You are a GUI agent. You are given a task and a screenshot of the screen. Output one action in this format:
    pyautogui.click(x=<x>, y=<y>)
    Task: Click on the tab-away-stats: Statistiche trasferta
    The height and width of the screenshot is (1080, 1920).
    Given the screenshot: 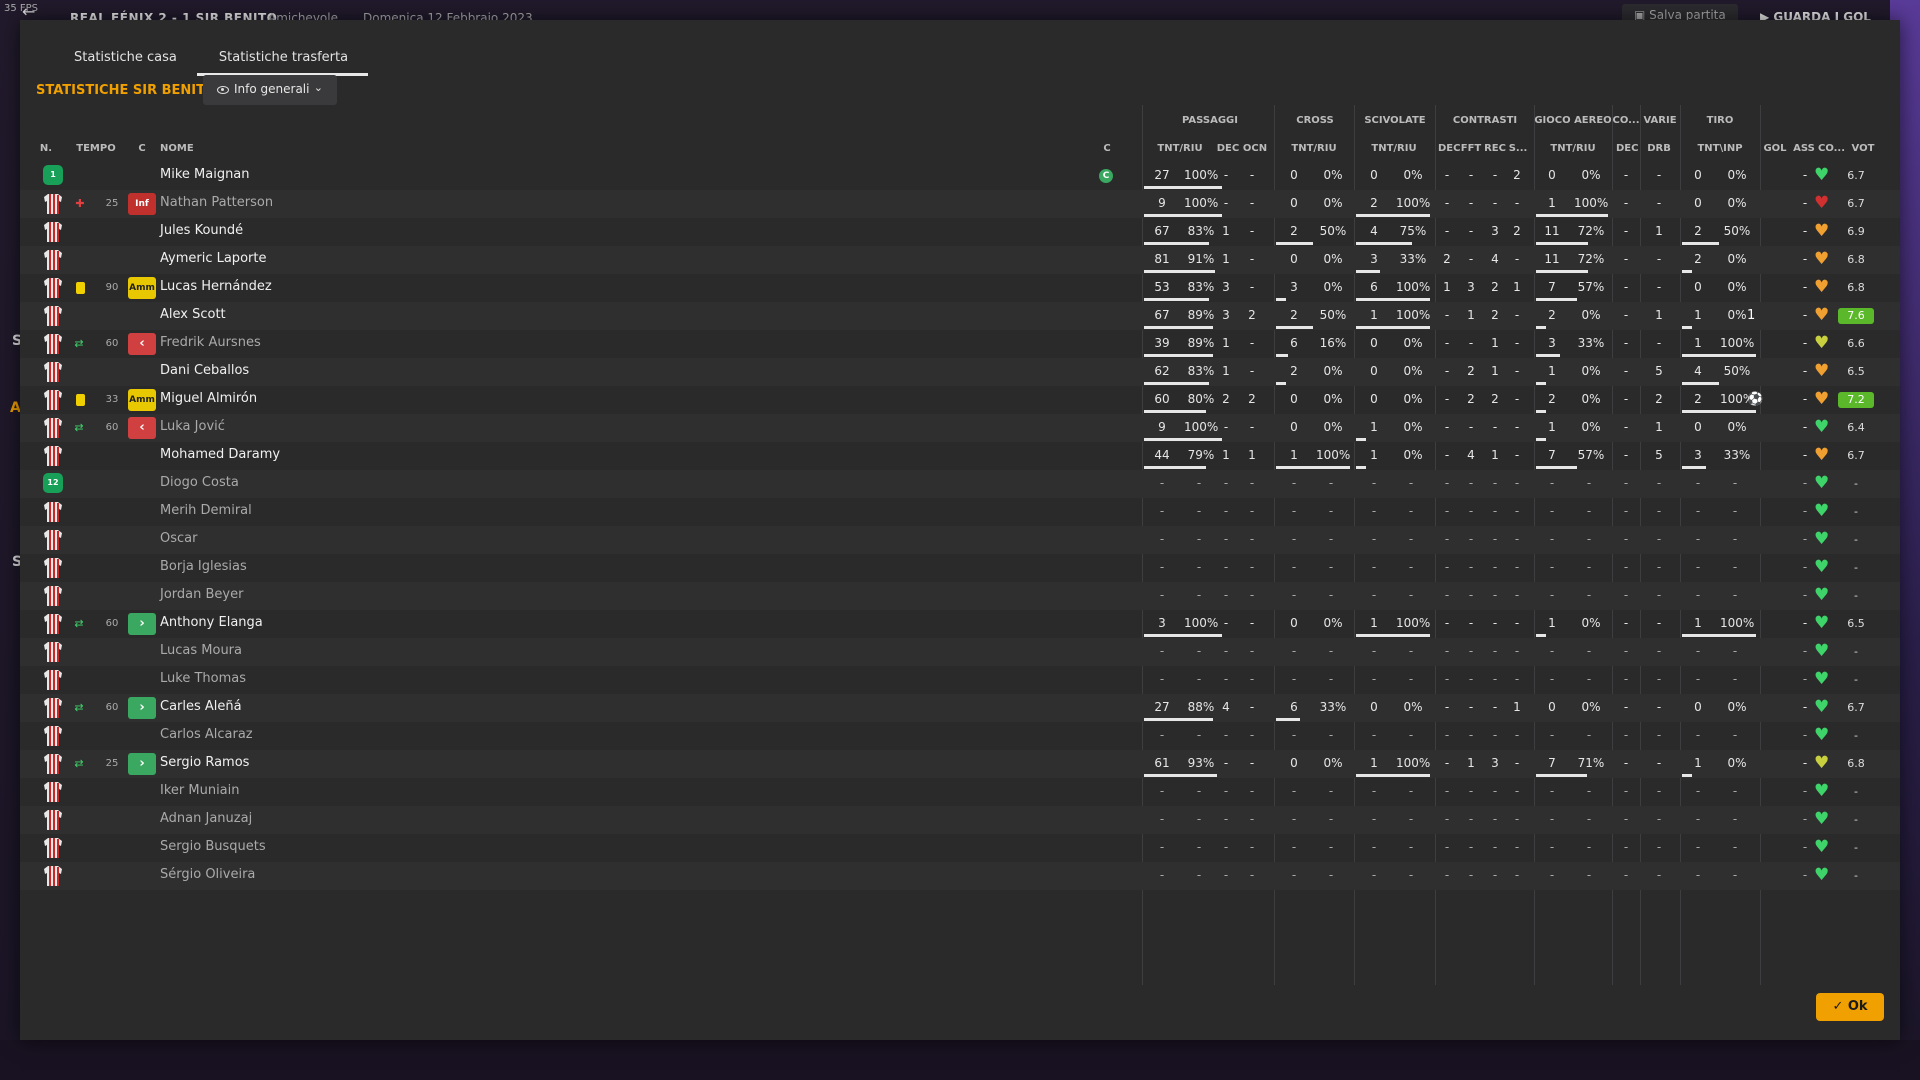 What is the action you would take?
    pyautogui.click(x=282, y=58)
    